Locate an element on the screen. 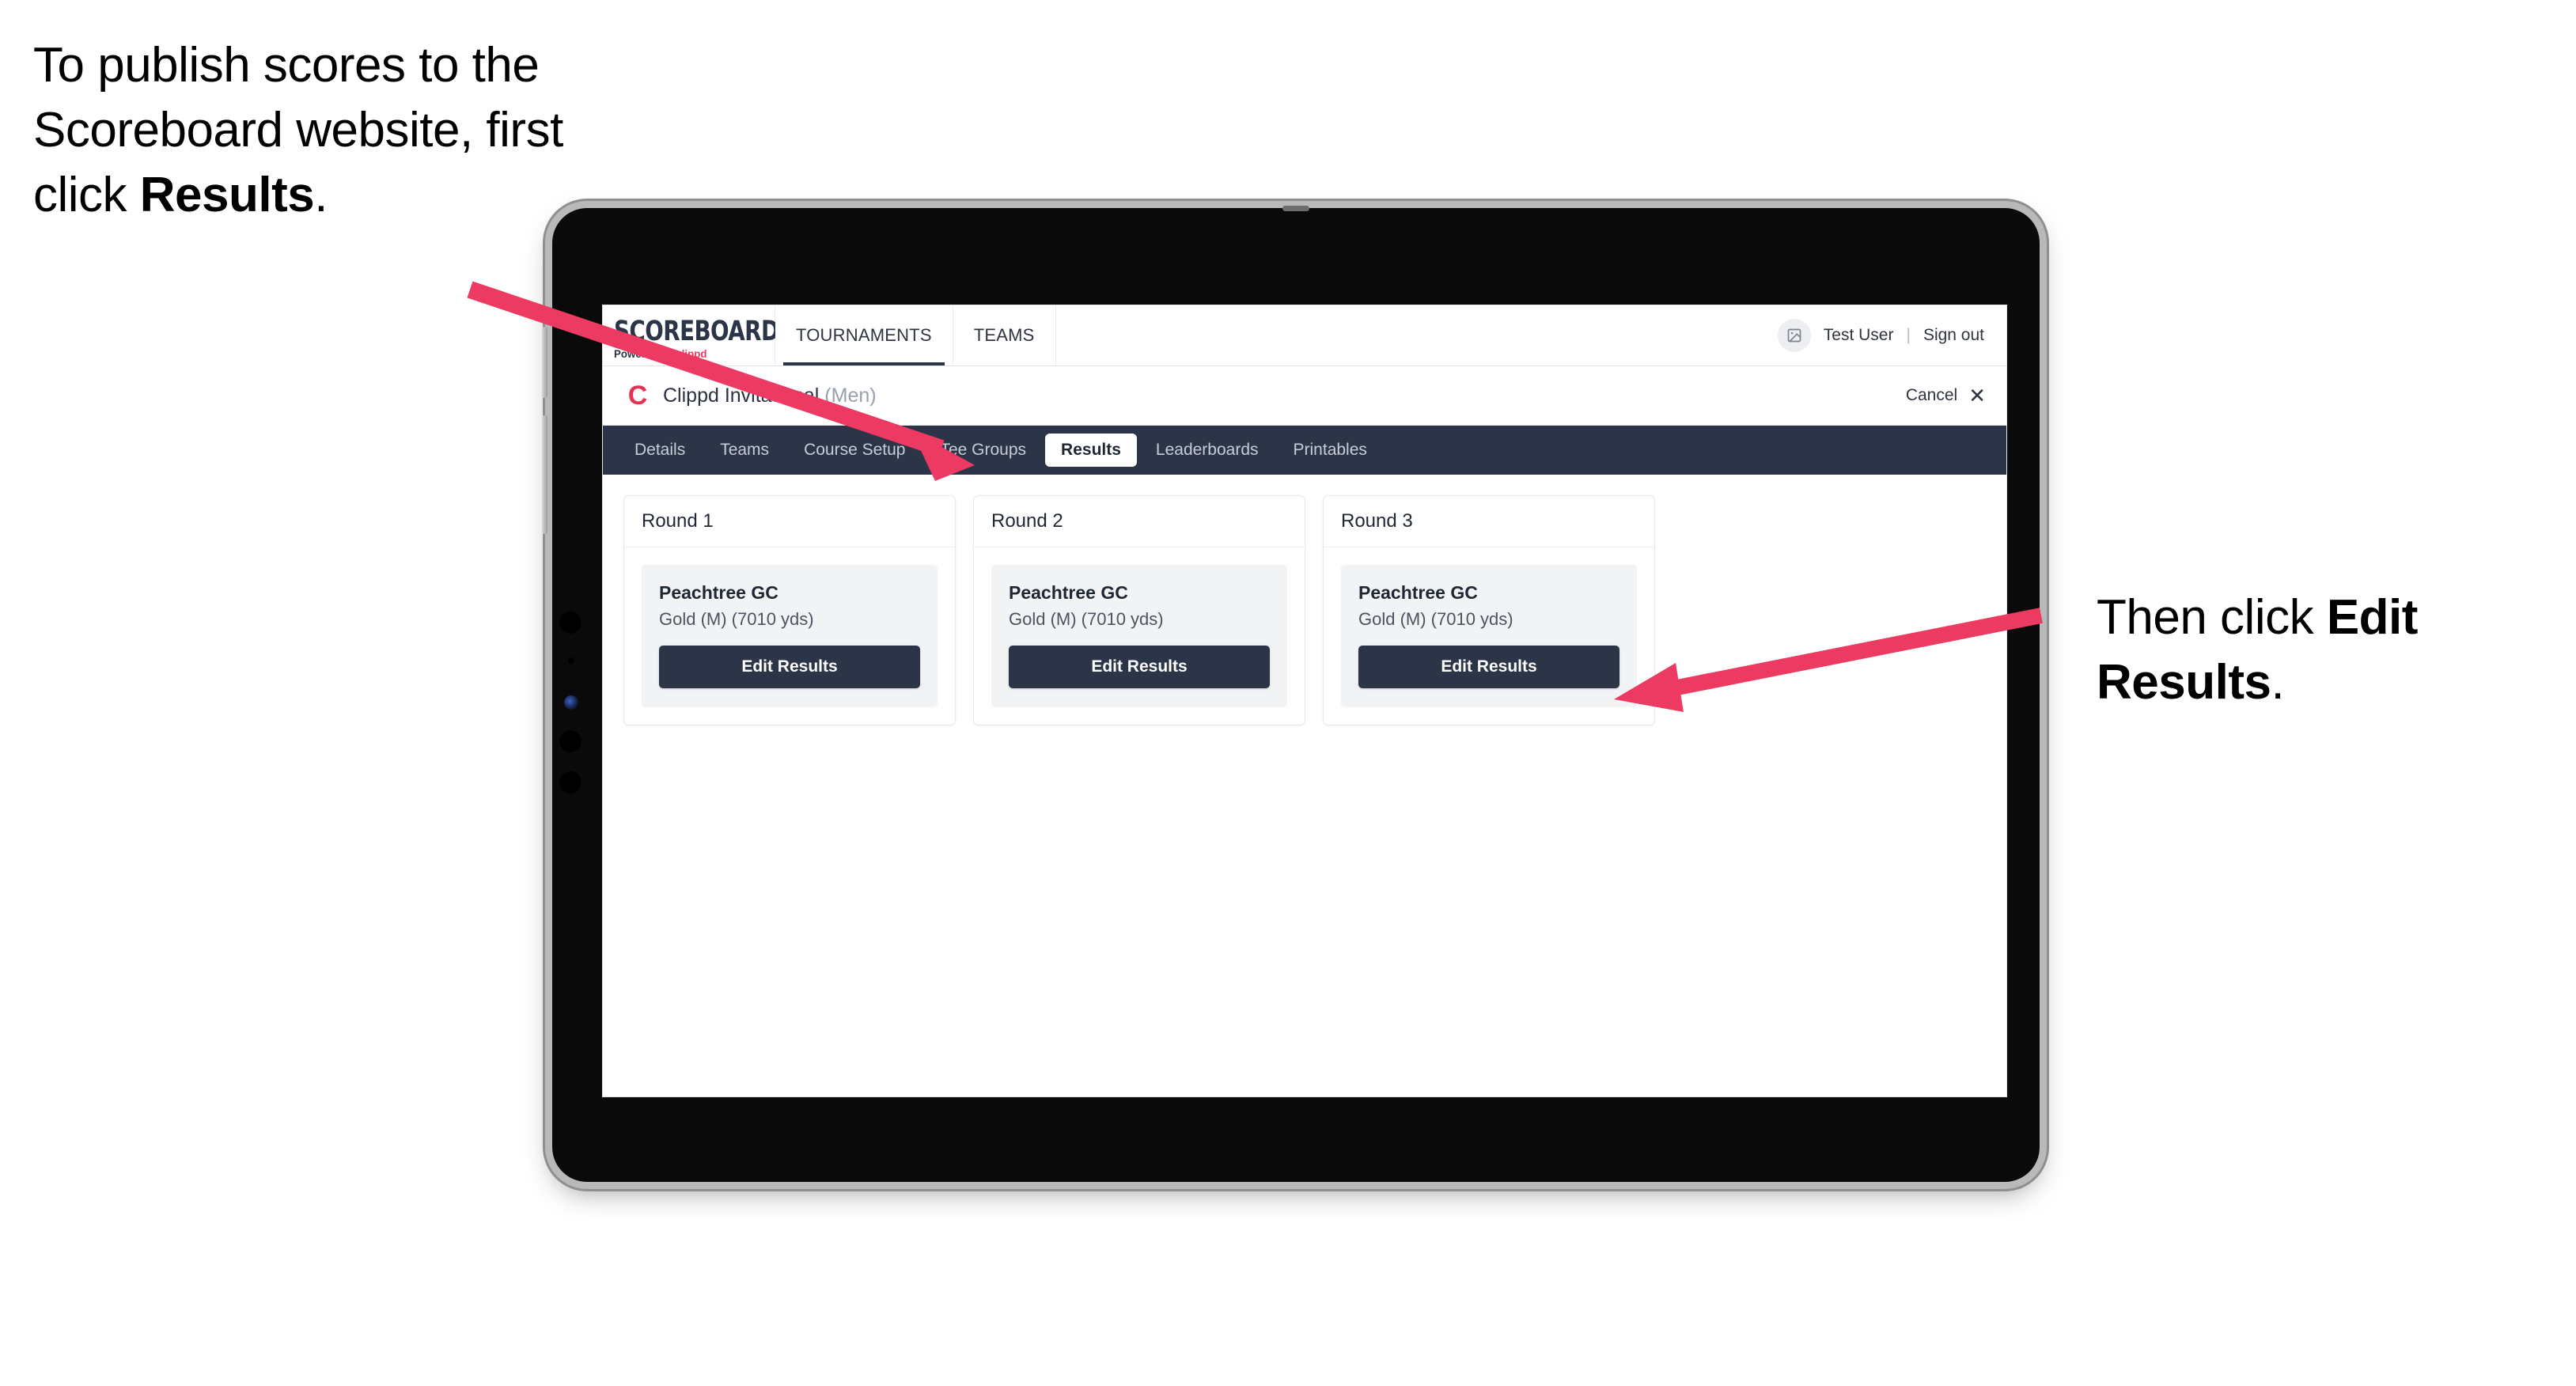 Image resolution: width=2576 pixels, height=1386 pixels. account-area: Test User | Sign out is located at coordinates (1891, 335).